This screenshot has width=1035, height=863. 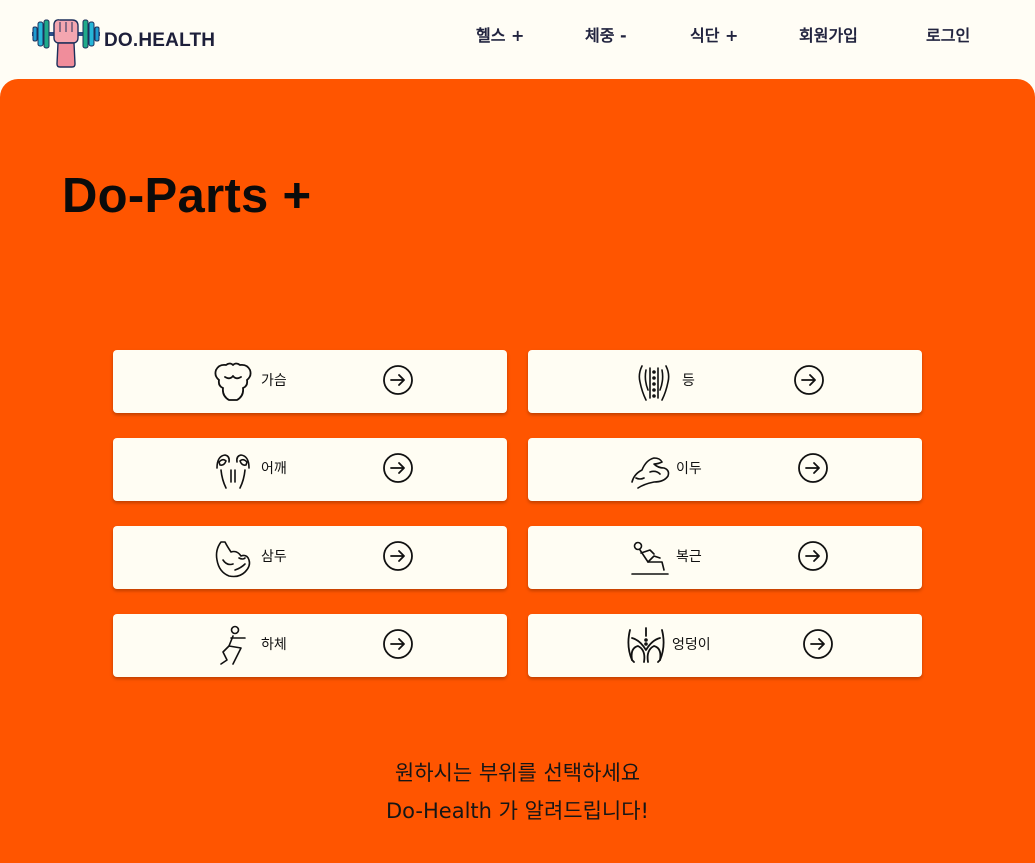 What do you see at coordinates (650, 473) in the screenshot?
I see `biceps-icon` at bounding box center [650, 473].